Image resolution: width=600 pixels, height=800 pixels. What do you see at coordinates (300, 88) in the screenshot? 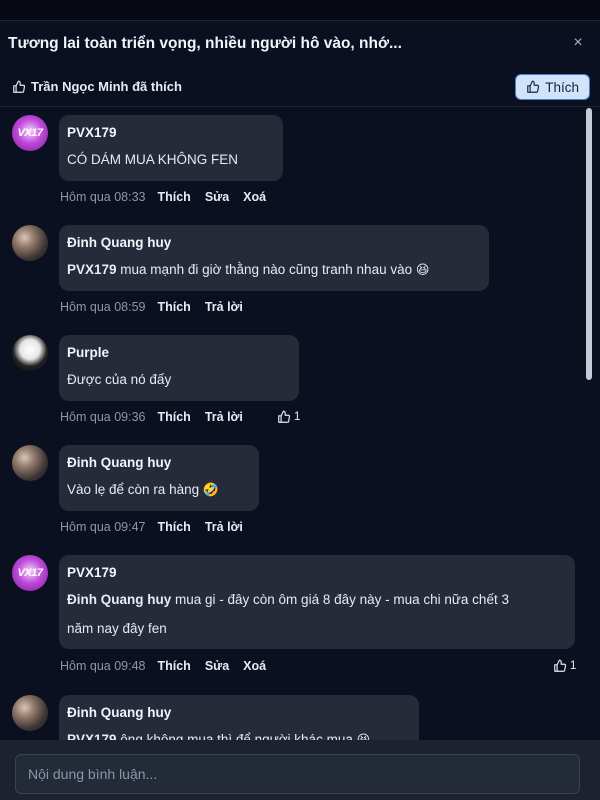
I see `like-summary-bar: Trần Ngọc Minh đã thích Thích` at bounding box center [300, 88].